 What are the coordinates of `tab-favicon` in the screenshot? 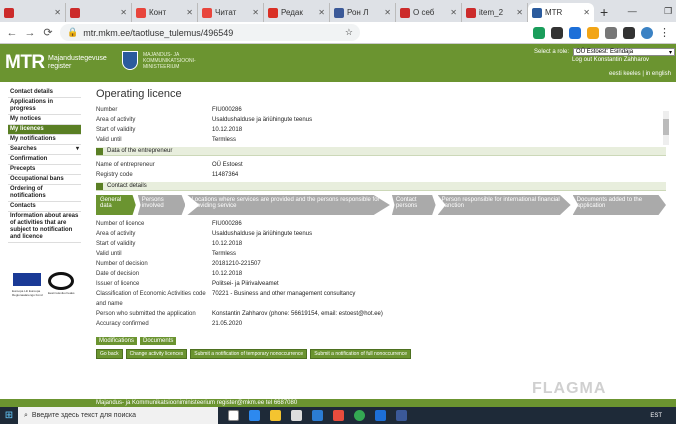 It's located at (339, 12).